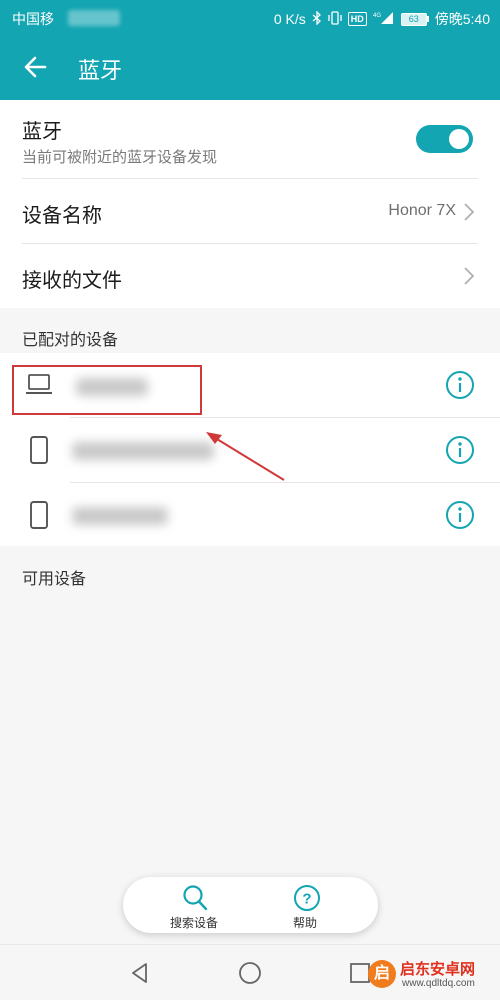  Describe the element at coordinates (462, 19) in the screenshot. I see `status-time: 傍晚5:40` at that location.